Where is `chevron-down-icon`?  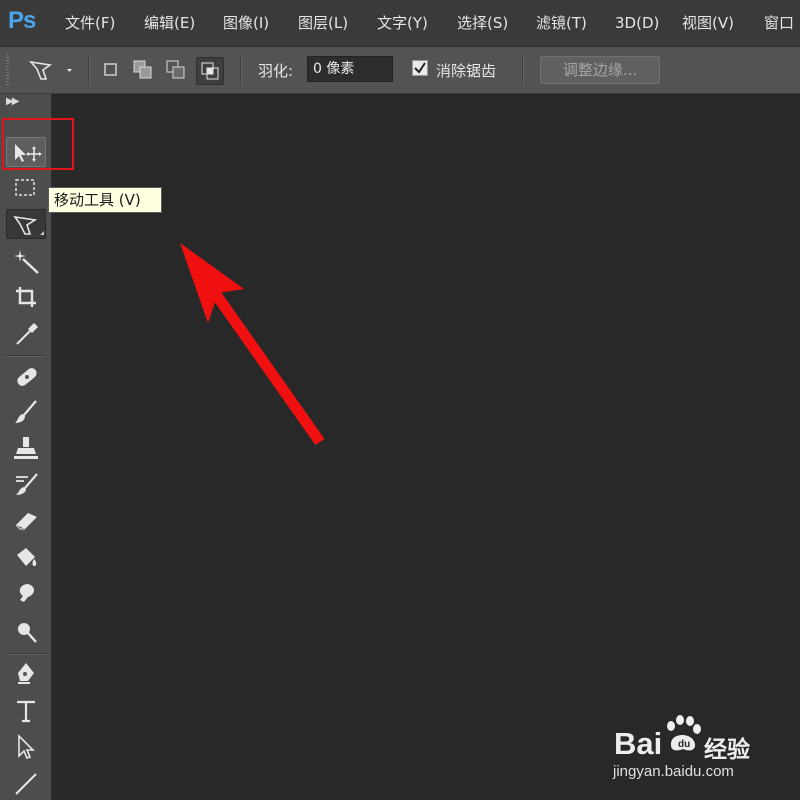 chevron-down-icon is located at coordinates (69, 70).